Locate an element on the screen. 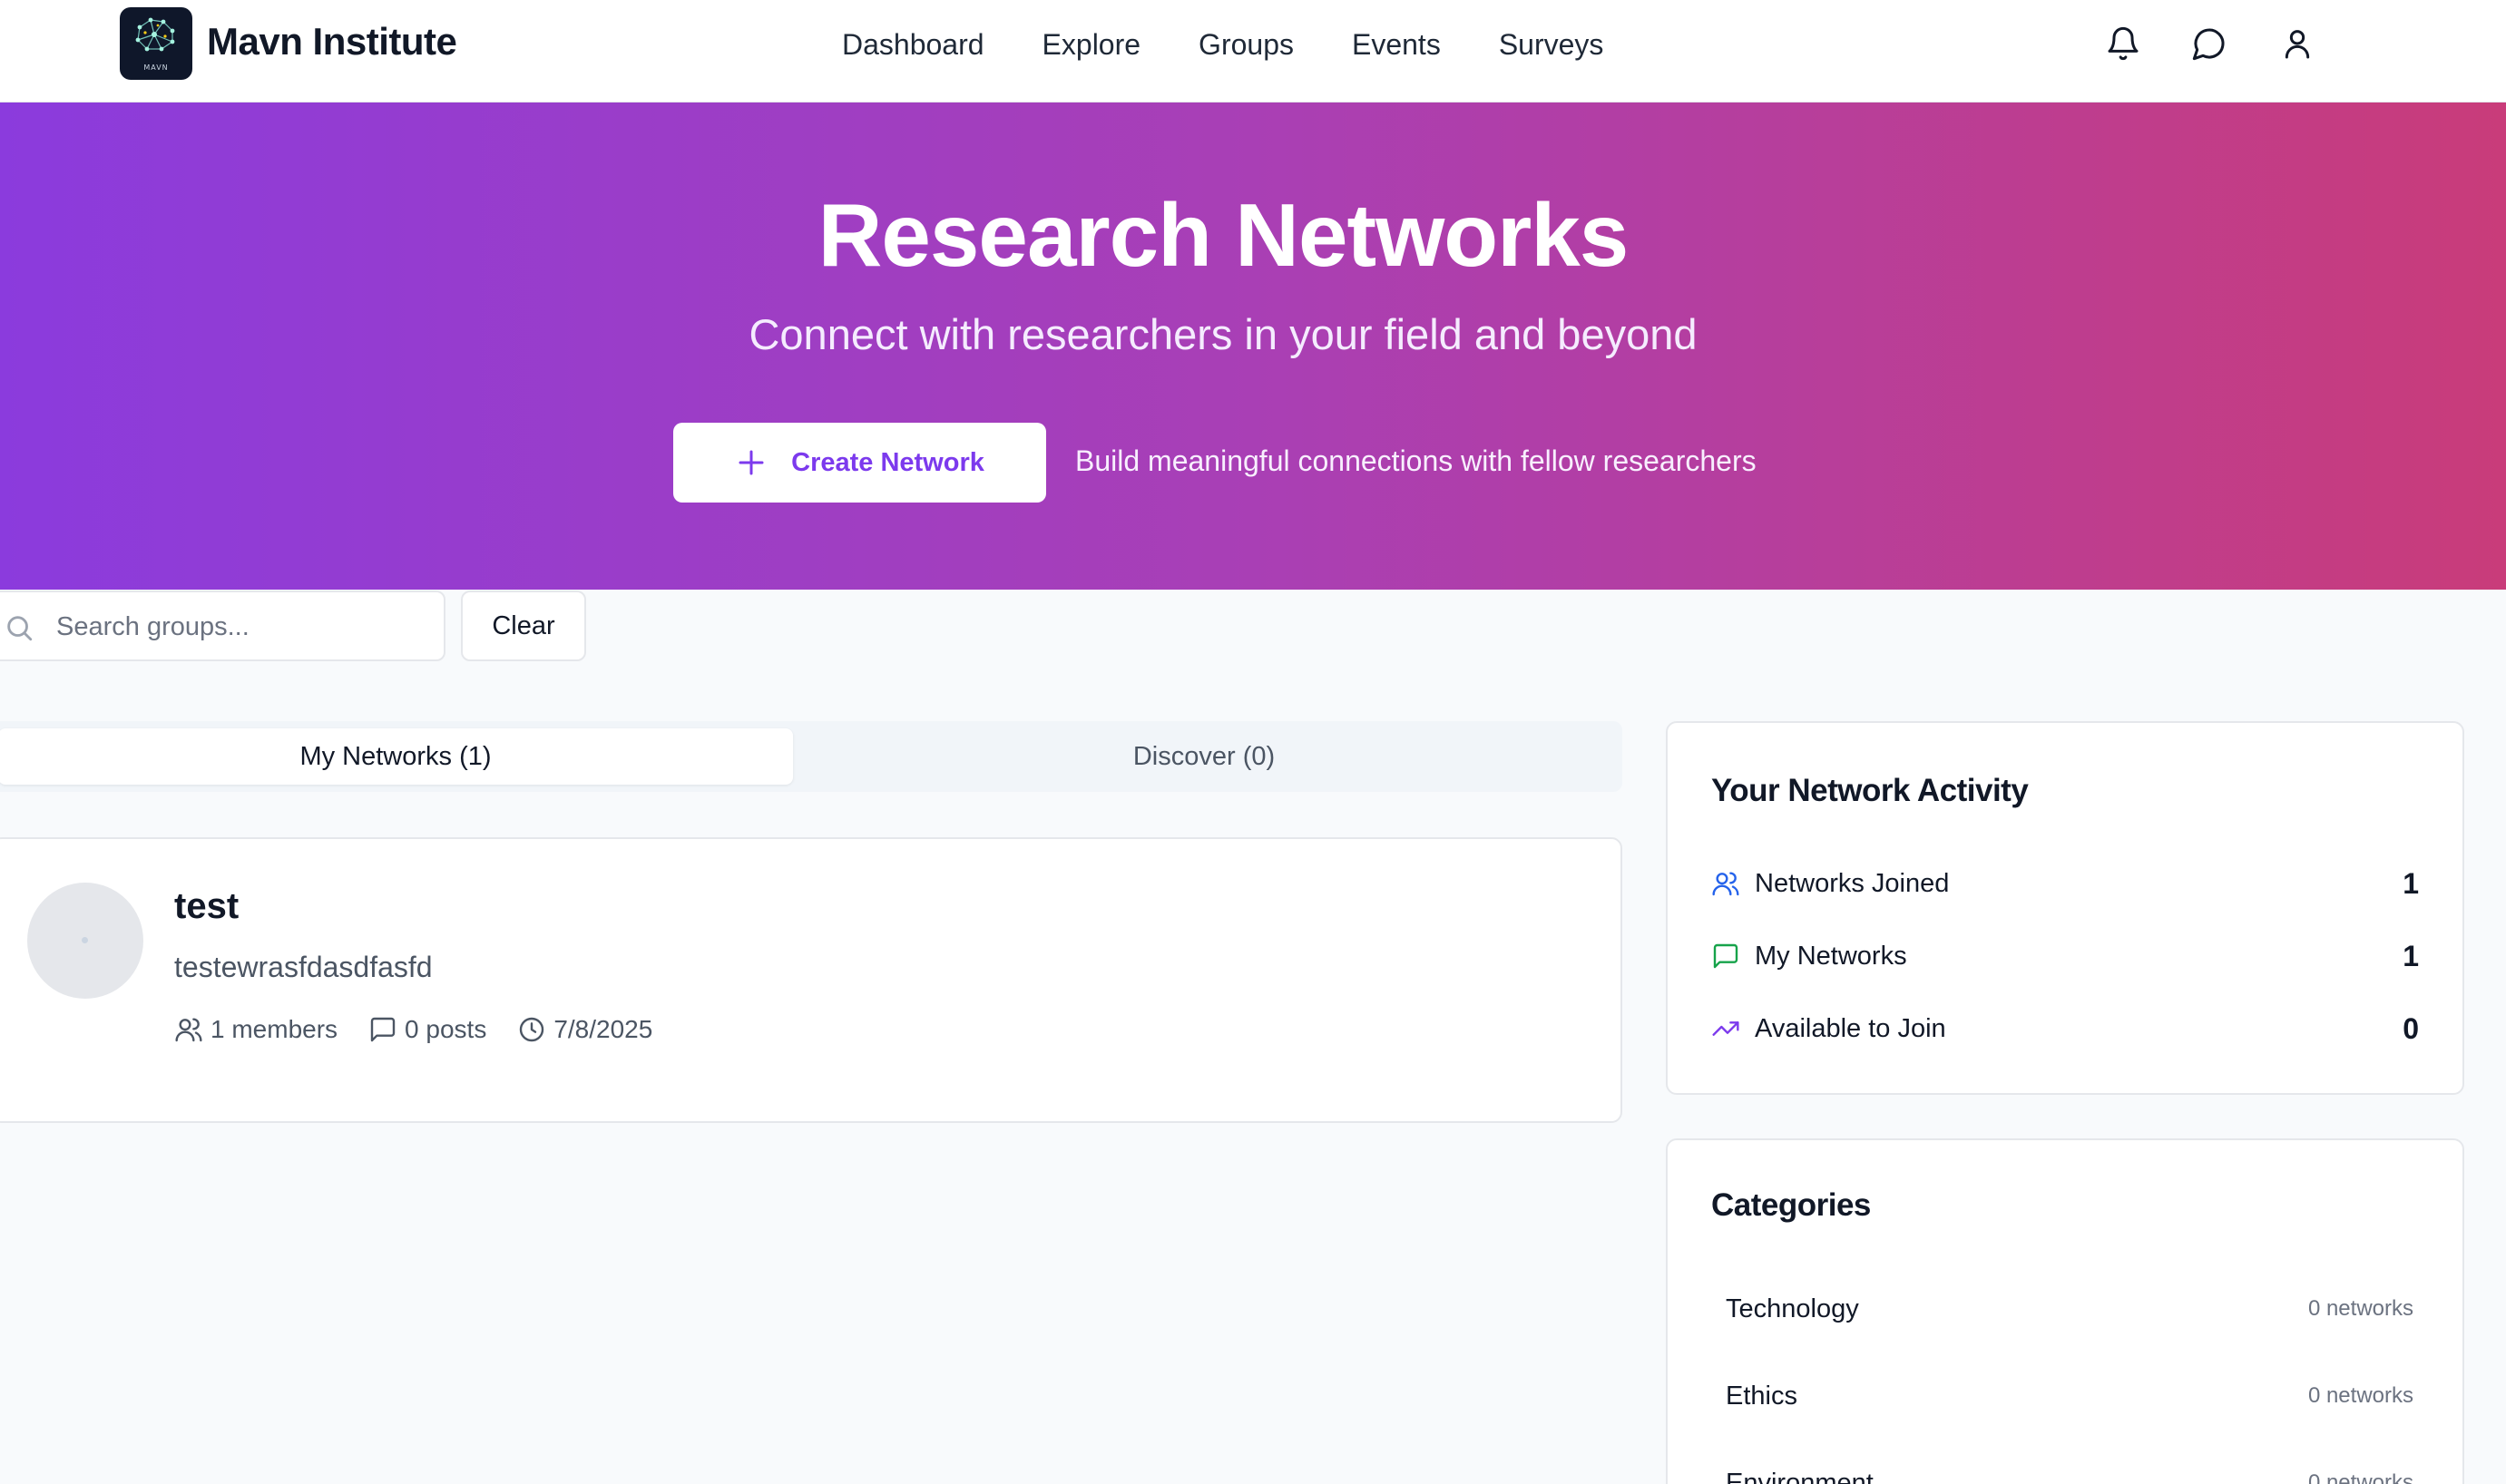 Image resolution: width=2506 pixels, height=1484 pixels. activity-row-joined: Networks Joined 1 is located at coordinates (2065, 883).